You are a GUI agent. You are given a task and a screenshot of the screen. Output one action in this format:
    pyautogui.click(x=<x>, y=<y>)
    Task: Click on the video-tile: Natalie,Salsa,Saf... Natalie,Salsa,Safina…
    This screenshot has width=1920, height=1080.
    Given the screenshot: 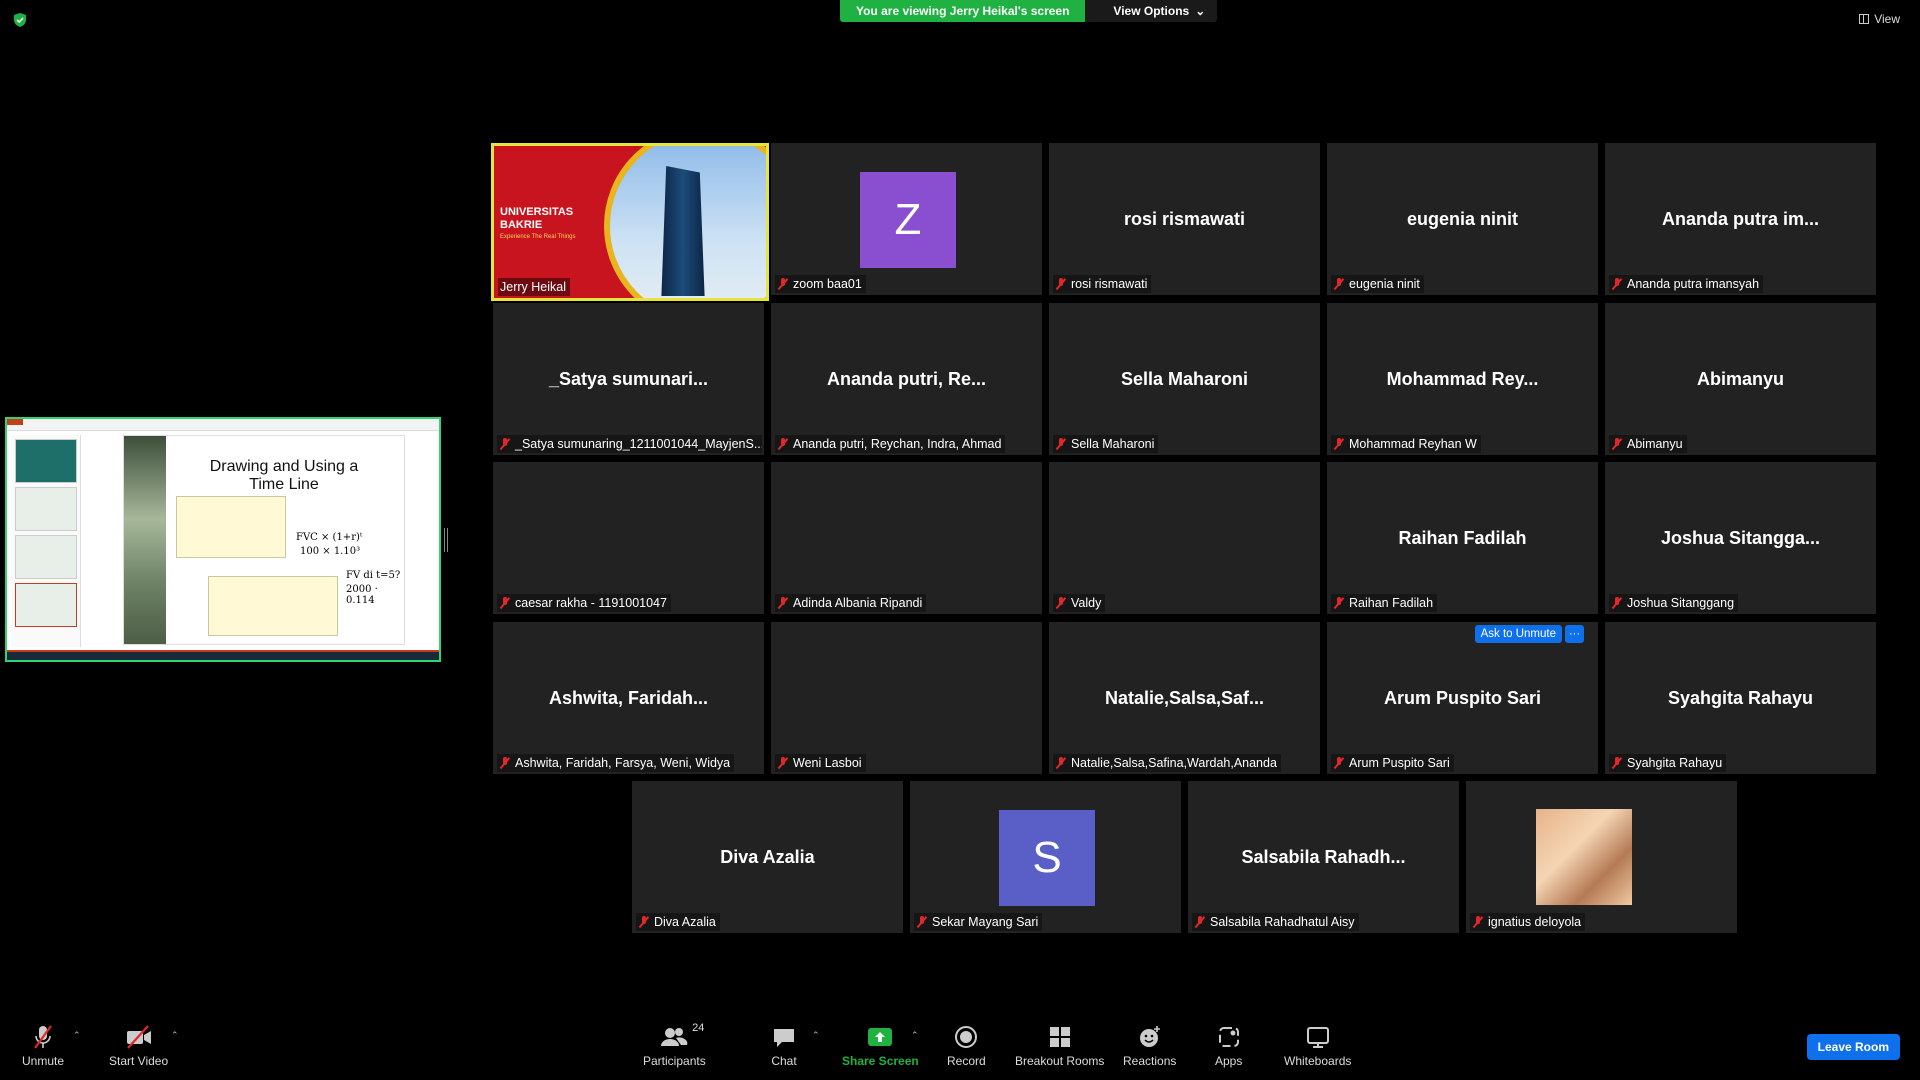 What is the action you would take?
    pyautogui.click(x=1184, y=698)
    